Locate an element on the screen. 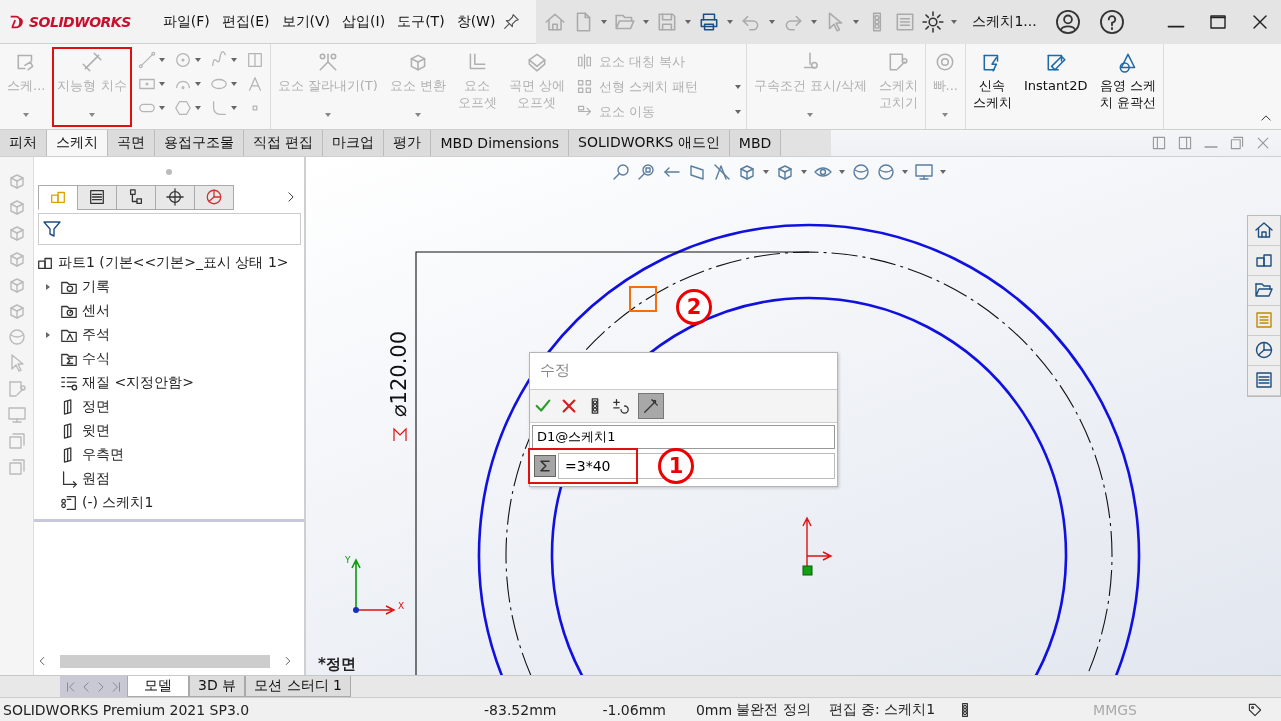 Image resolution: width=1281 pixels, height=721 pixels. restore-icon is located at coordinates (1237, 142).